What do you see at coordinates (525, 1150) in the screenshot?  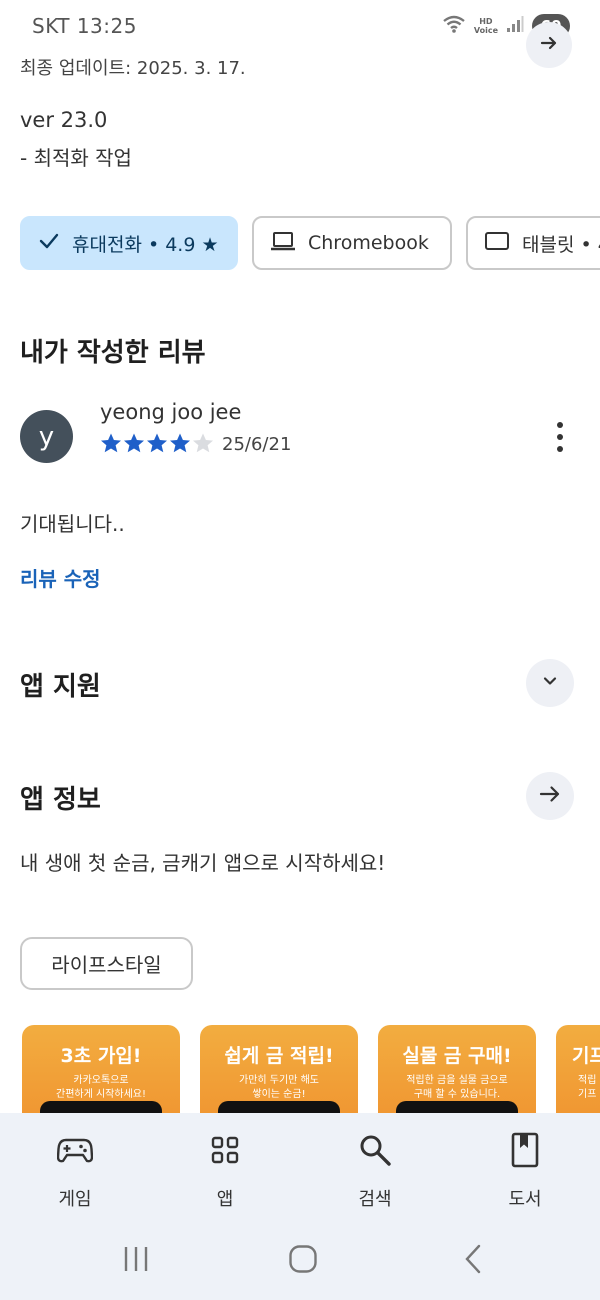 I see `book-icon` at bounding box center [525, 1150].